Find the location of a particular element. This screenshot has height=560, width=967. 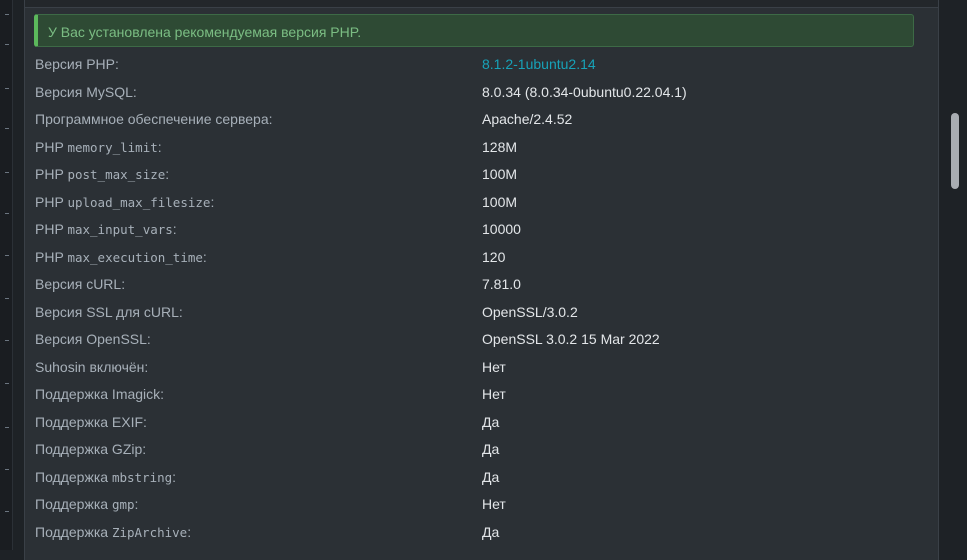

info-row-label: Поддержка mbstring: is located at coordinates (105, 477).